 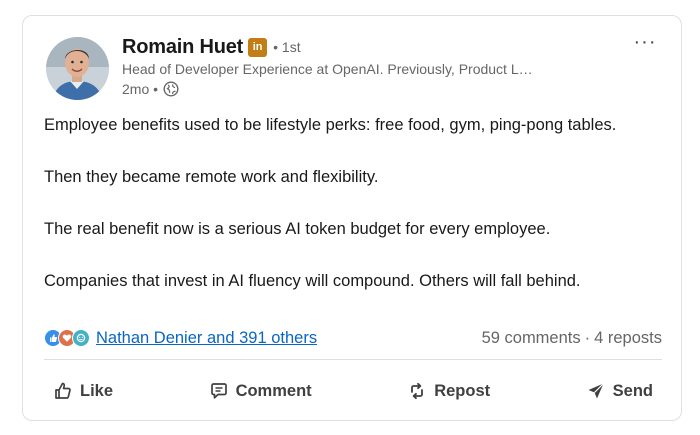 I want to click on post-meta: 2mo •, so click(x=150, y=89).